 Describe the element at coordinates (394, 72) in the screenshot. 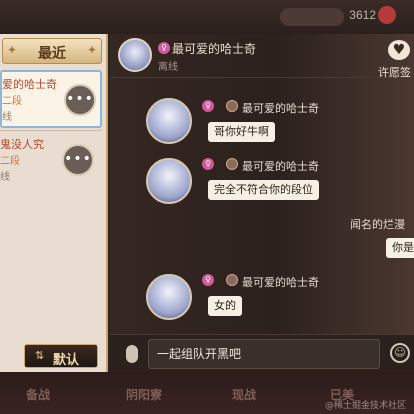

I see `wish-button-label: 许愿签` at that location.